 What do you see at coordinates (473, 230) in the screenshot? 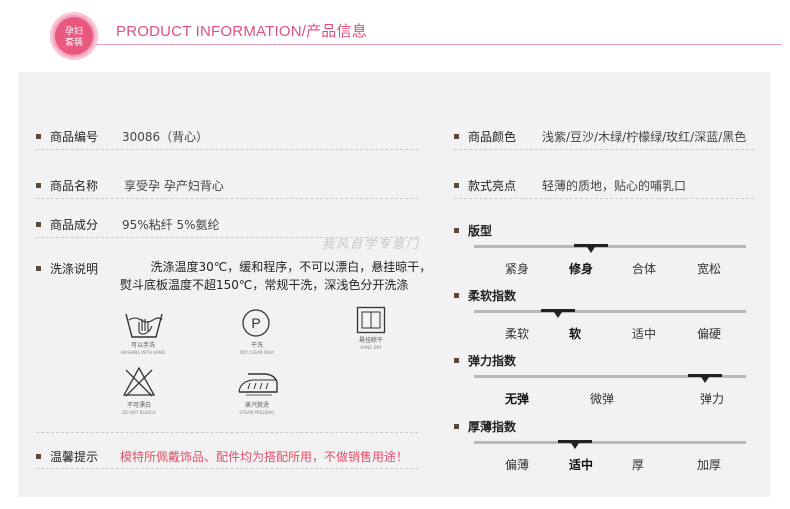
I see `scale-title: 版型` at bounding box center [473, 230].